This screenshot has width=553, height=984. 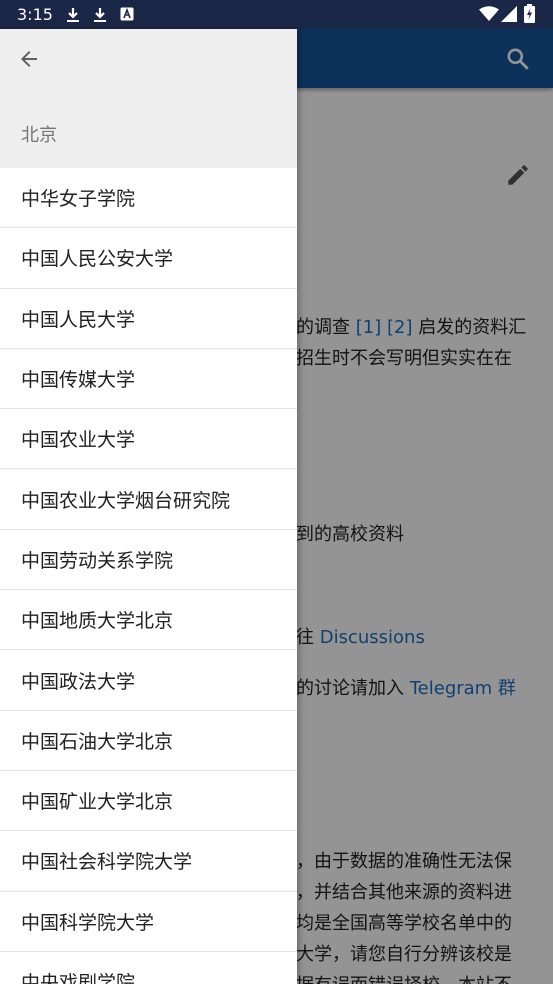 I want to click on list-item: 中国人民大学, so click(x=148, y=319).